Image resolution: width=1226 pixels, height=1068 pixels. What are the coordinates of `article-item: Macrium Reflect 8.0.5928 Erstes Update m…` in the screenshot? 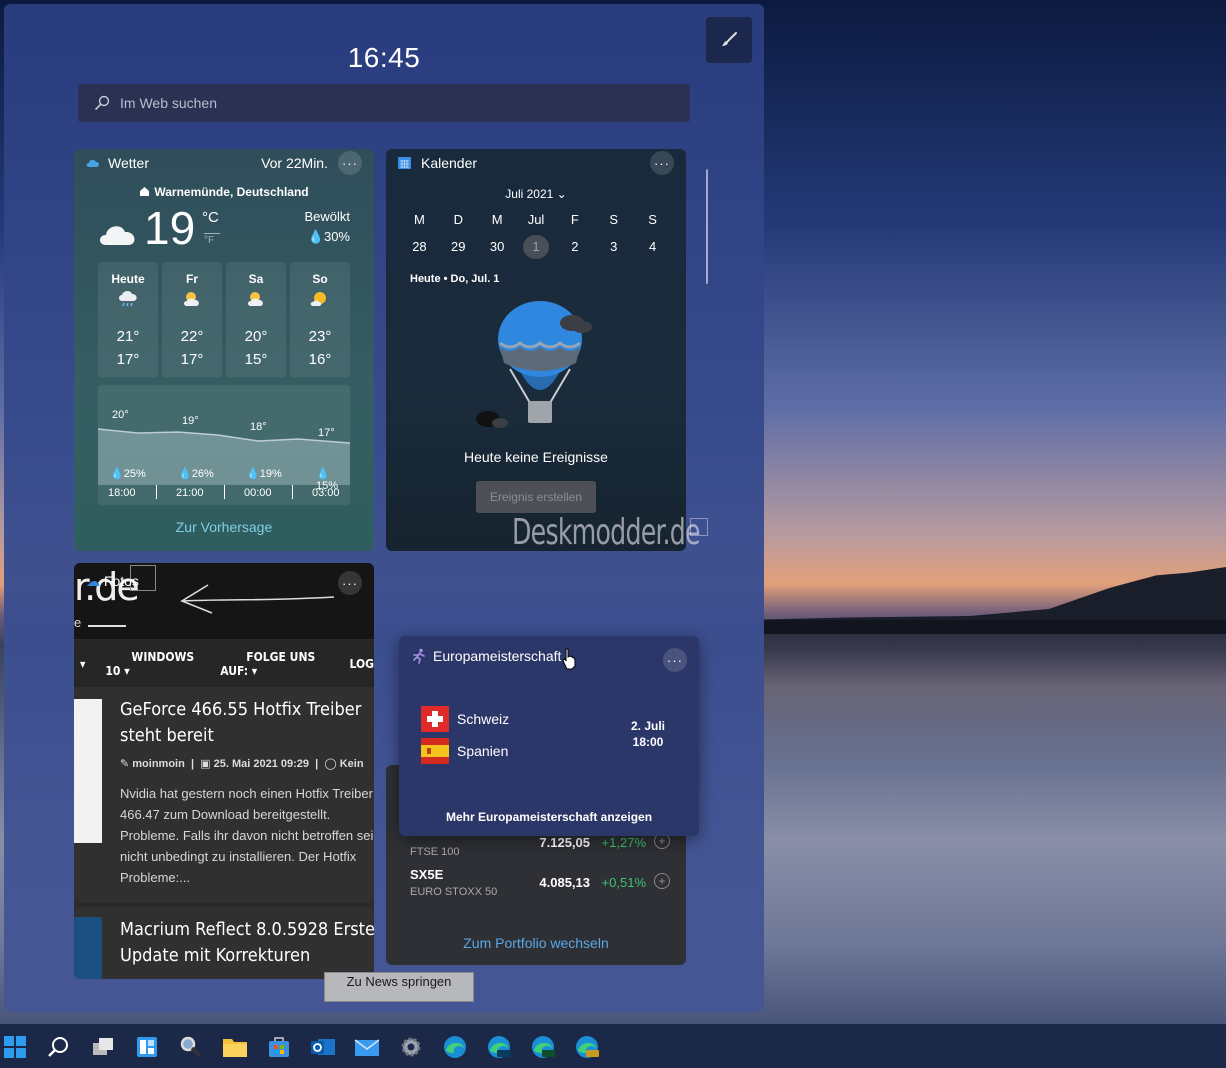 It's located at (224, 943).